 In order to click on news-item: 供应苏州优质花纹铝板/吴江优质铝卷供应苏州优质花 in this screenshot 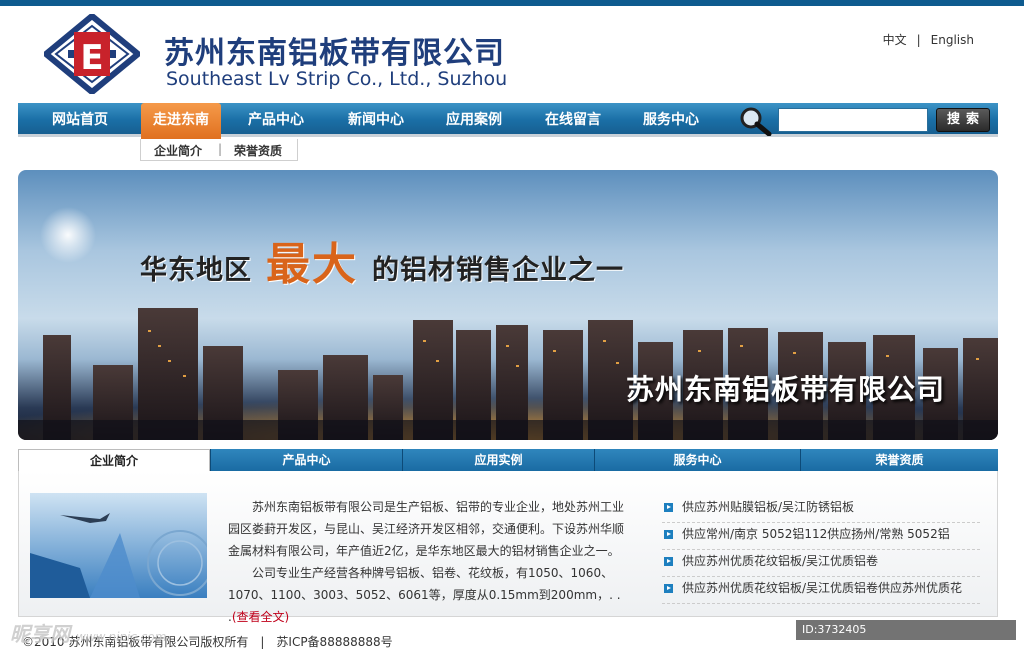, I will do `click(821, 590)`.